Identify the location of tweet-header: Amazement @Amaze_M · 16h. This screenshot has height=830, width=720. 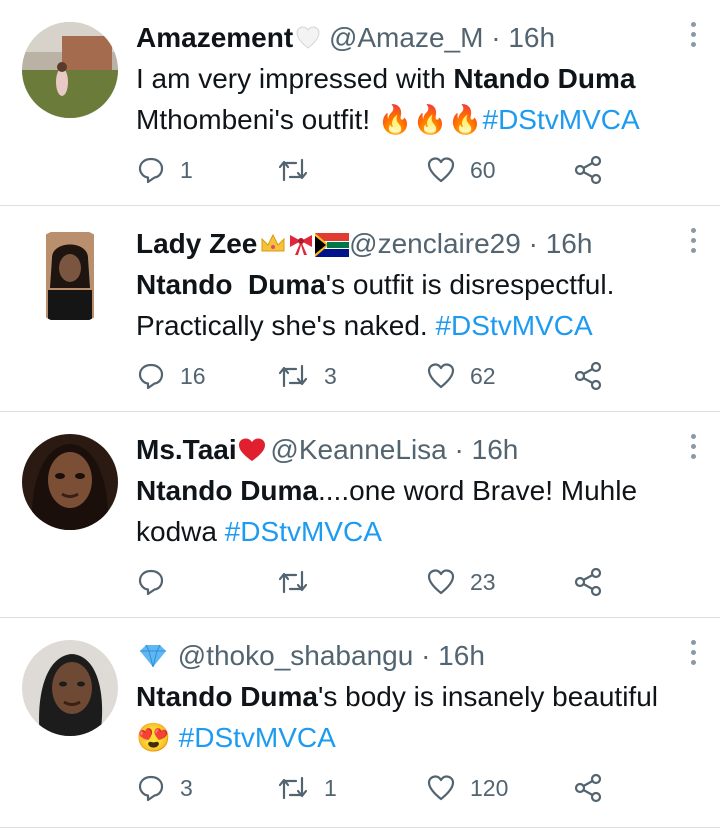
(418, 38).